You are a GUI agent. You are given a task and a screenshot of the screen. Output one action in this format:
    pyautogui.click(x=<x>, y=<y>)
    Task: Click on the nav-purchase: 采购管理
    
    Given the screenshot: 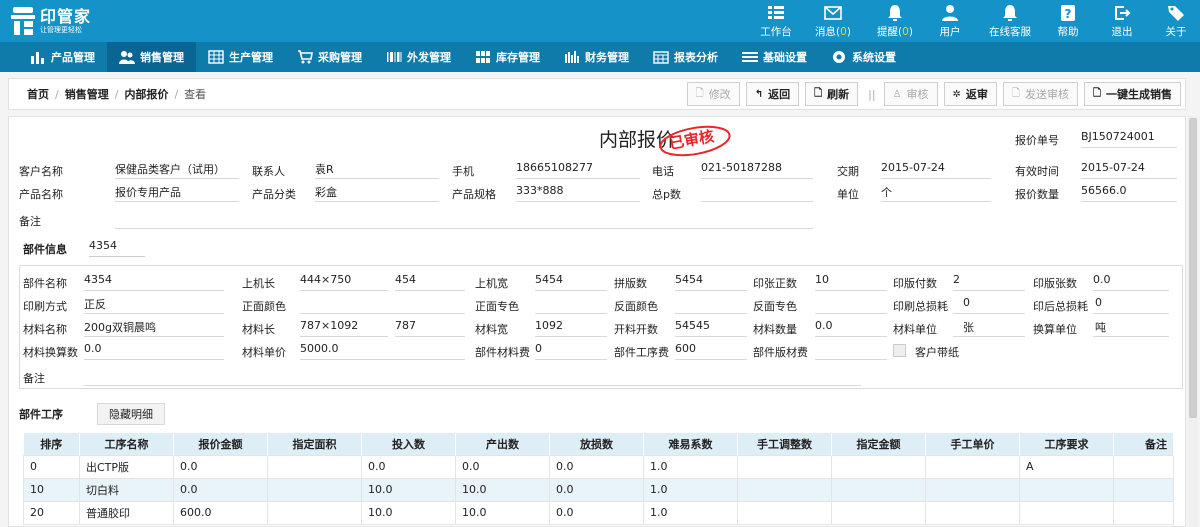 What is the action you would take?
    pyautogui.click(x=329, y=57)
    